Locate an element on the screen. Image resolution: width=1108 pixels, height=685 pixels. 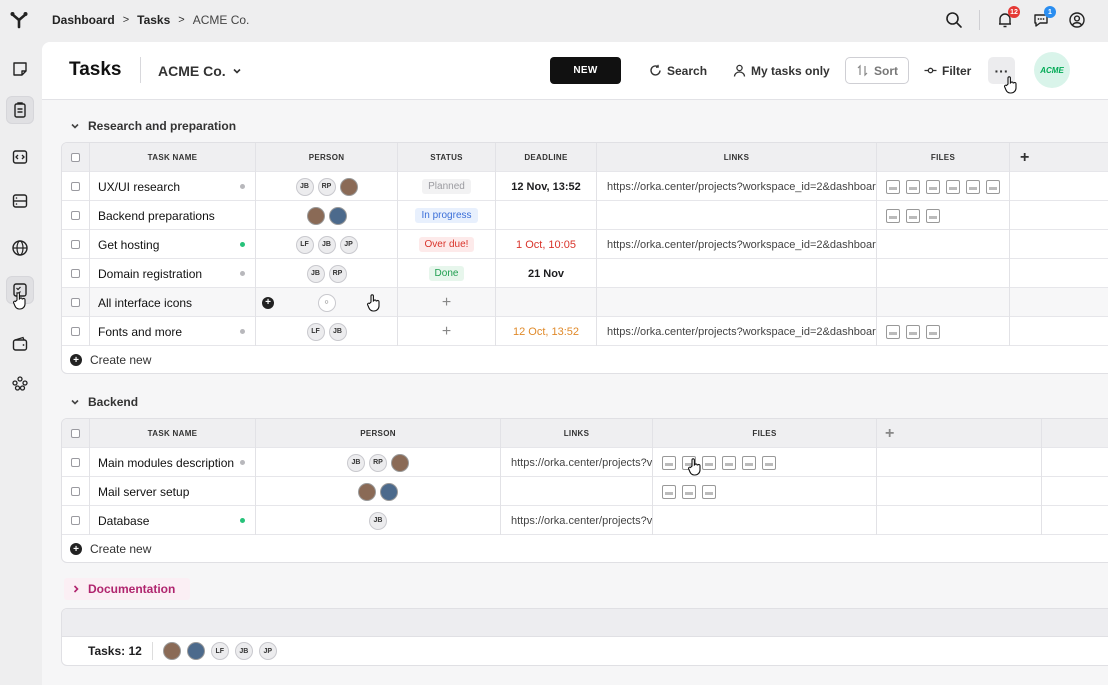
table-row: Domain registration JB RP Done 21 Nov is located at coordinates (585, 273).